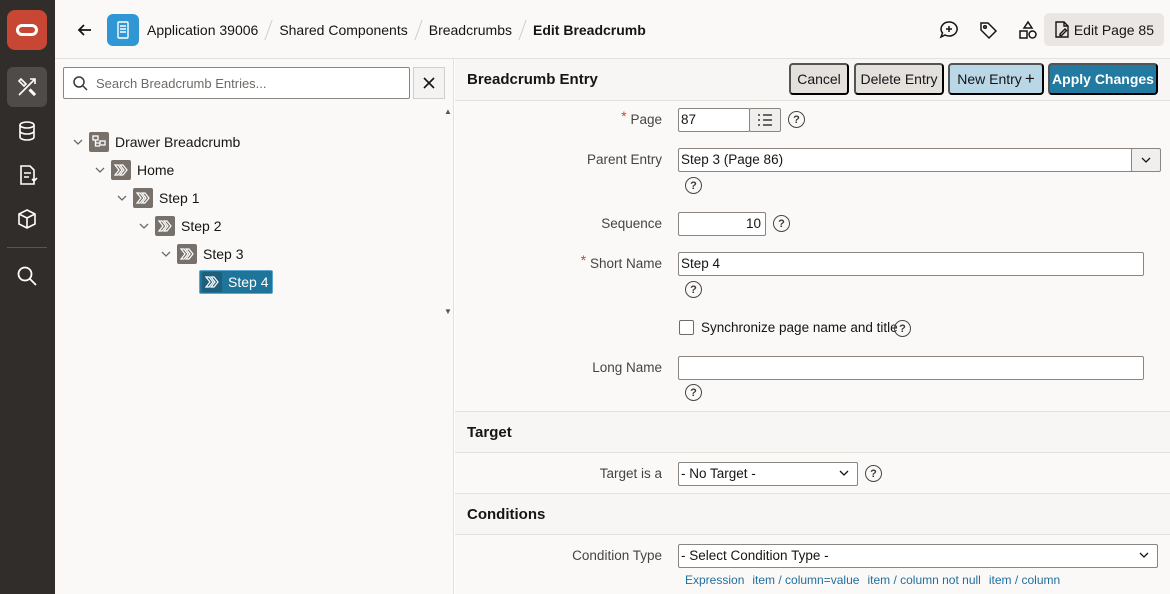  Describe the element at coordinates (248, 282) in the screenshot. I see `tree-node-label: Step 4` at that location.